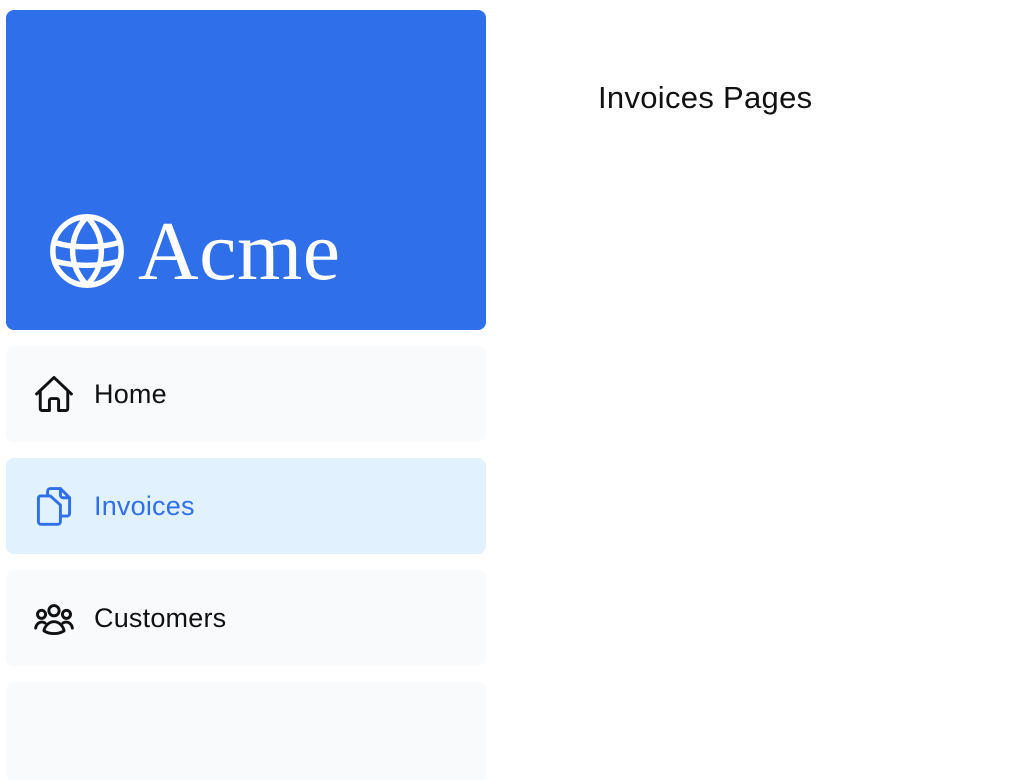 The width and height of the screenshot is (1028, 780). What do you see at coordinates (144, 505) in the screenshot?
I see `sidebar-item-label: Invoices` at bounding box center [144, 505].